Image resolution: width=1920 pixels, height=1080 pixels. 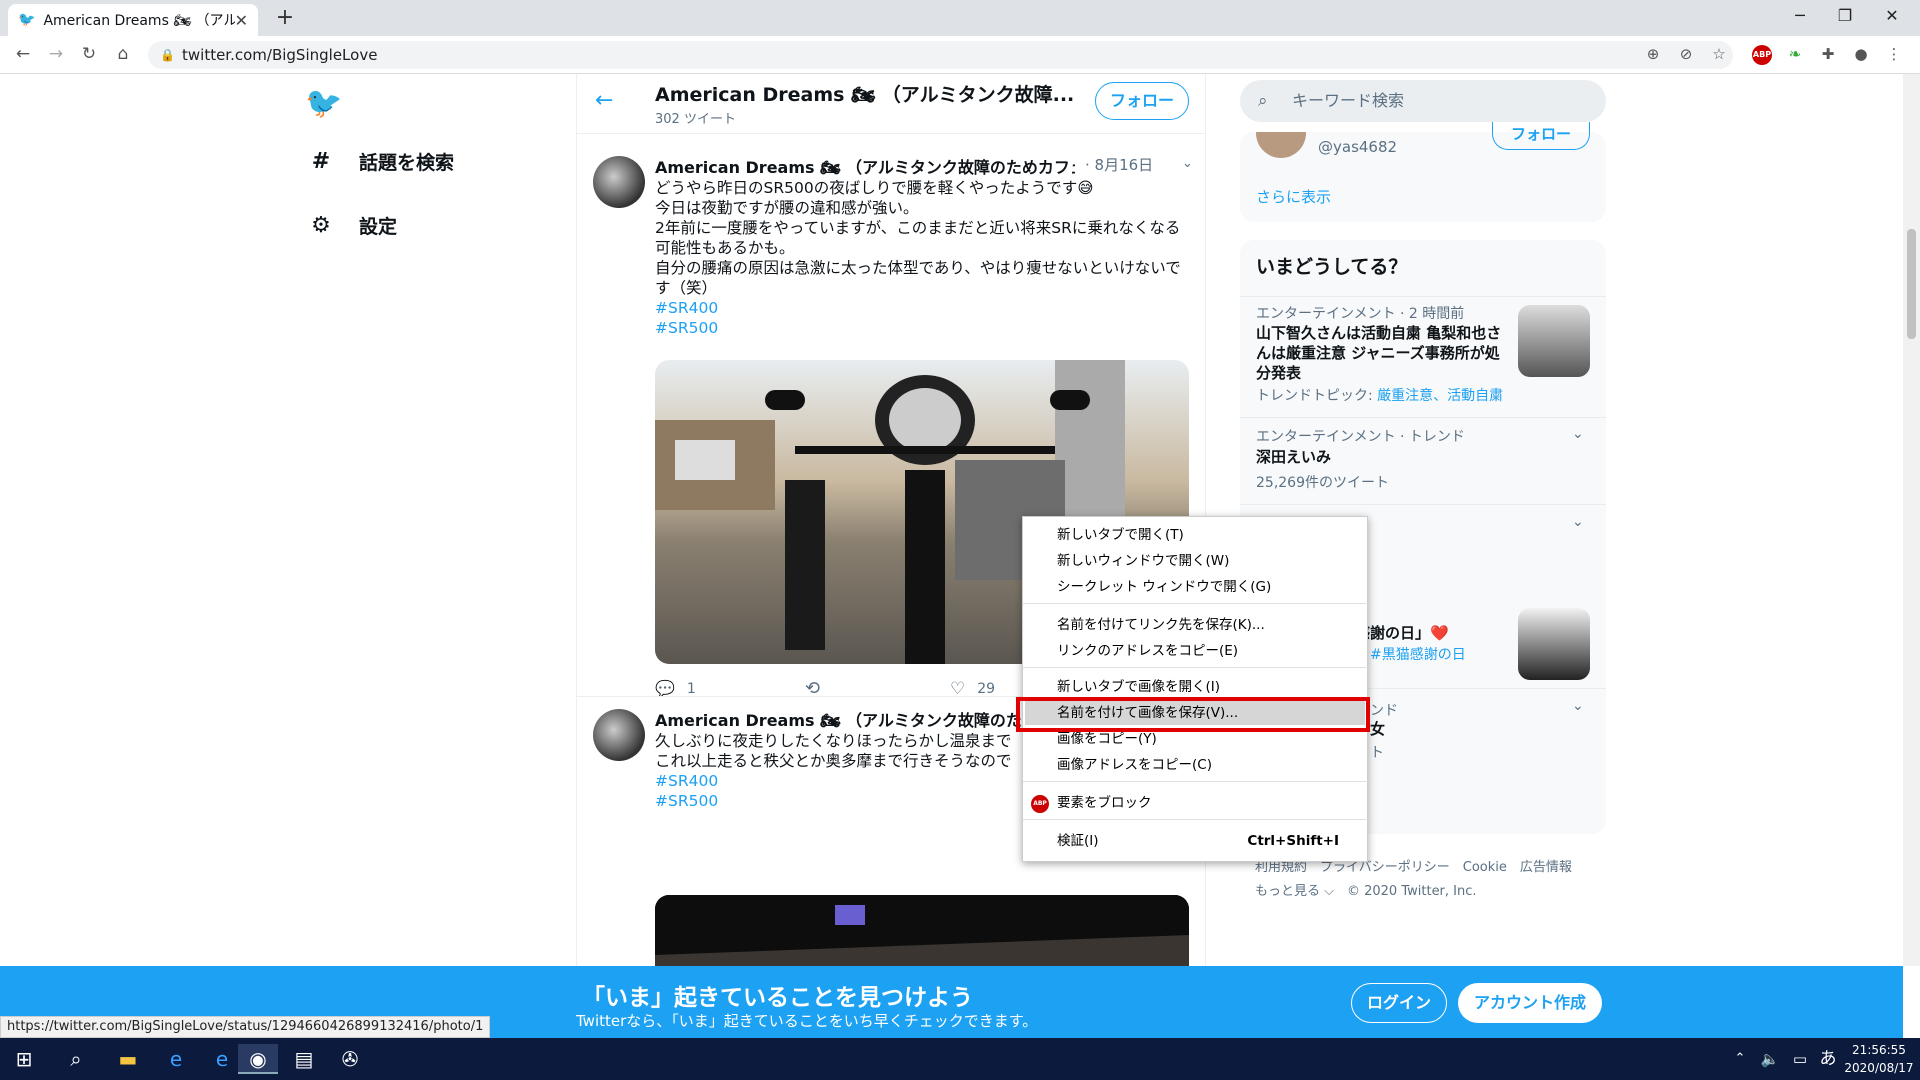 What do you see at coordinates (350, 1059) in the screenshot?
I see `app-icon-2: ✇` at bounding box center [350, 1059].